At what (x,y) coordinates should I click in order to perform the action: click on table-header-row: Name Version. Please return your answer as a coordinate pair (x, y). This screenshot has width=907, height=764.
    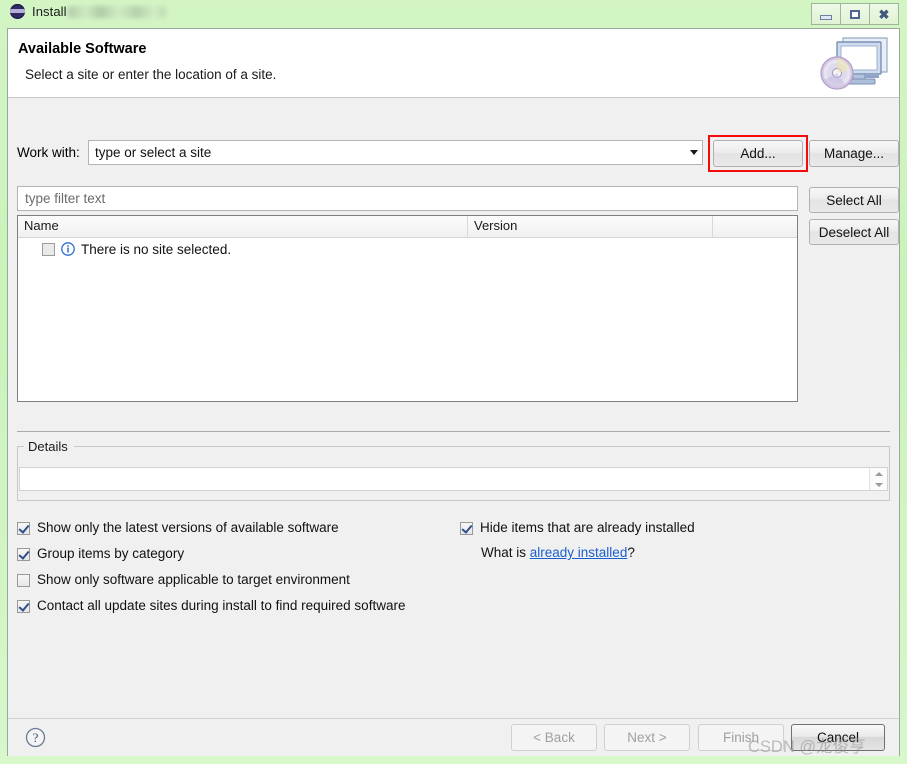
    Looking at the image, I should click on (407, 227).